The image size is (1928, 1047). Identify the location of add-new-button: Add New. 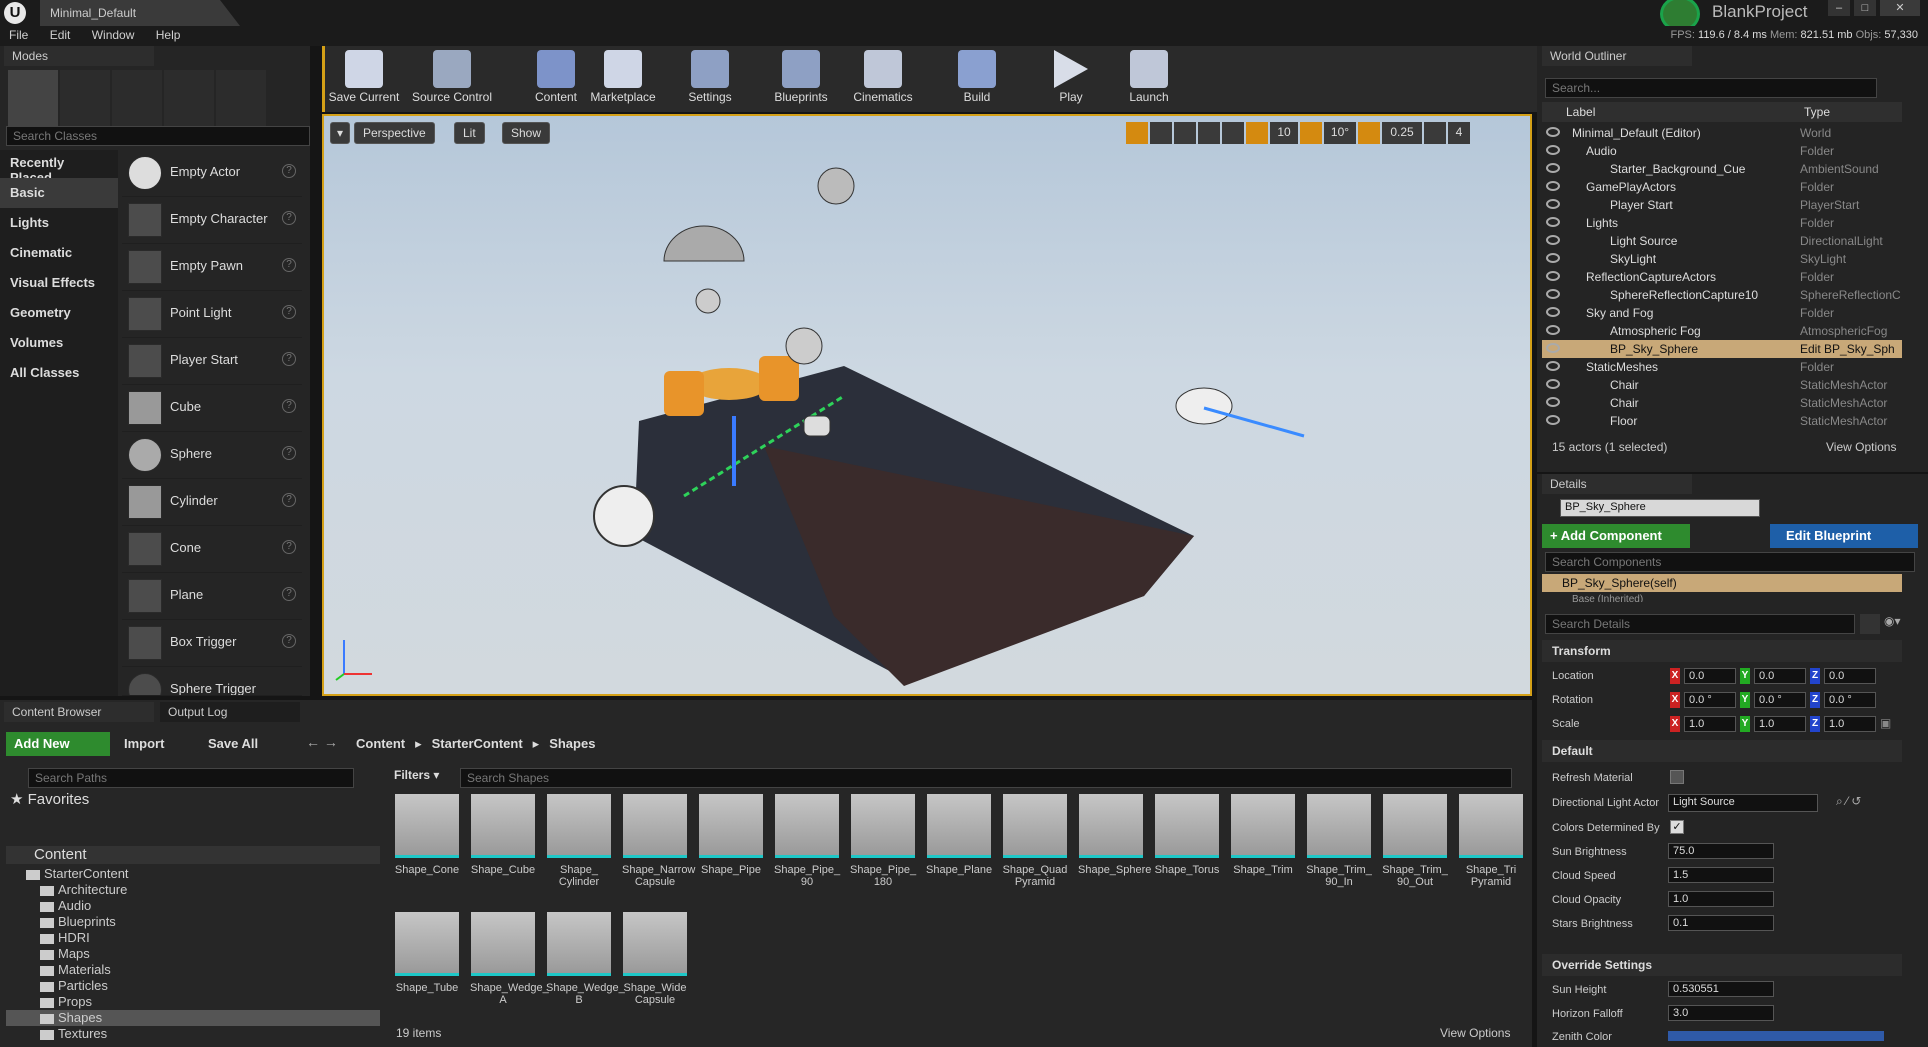
(58, 744).